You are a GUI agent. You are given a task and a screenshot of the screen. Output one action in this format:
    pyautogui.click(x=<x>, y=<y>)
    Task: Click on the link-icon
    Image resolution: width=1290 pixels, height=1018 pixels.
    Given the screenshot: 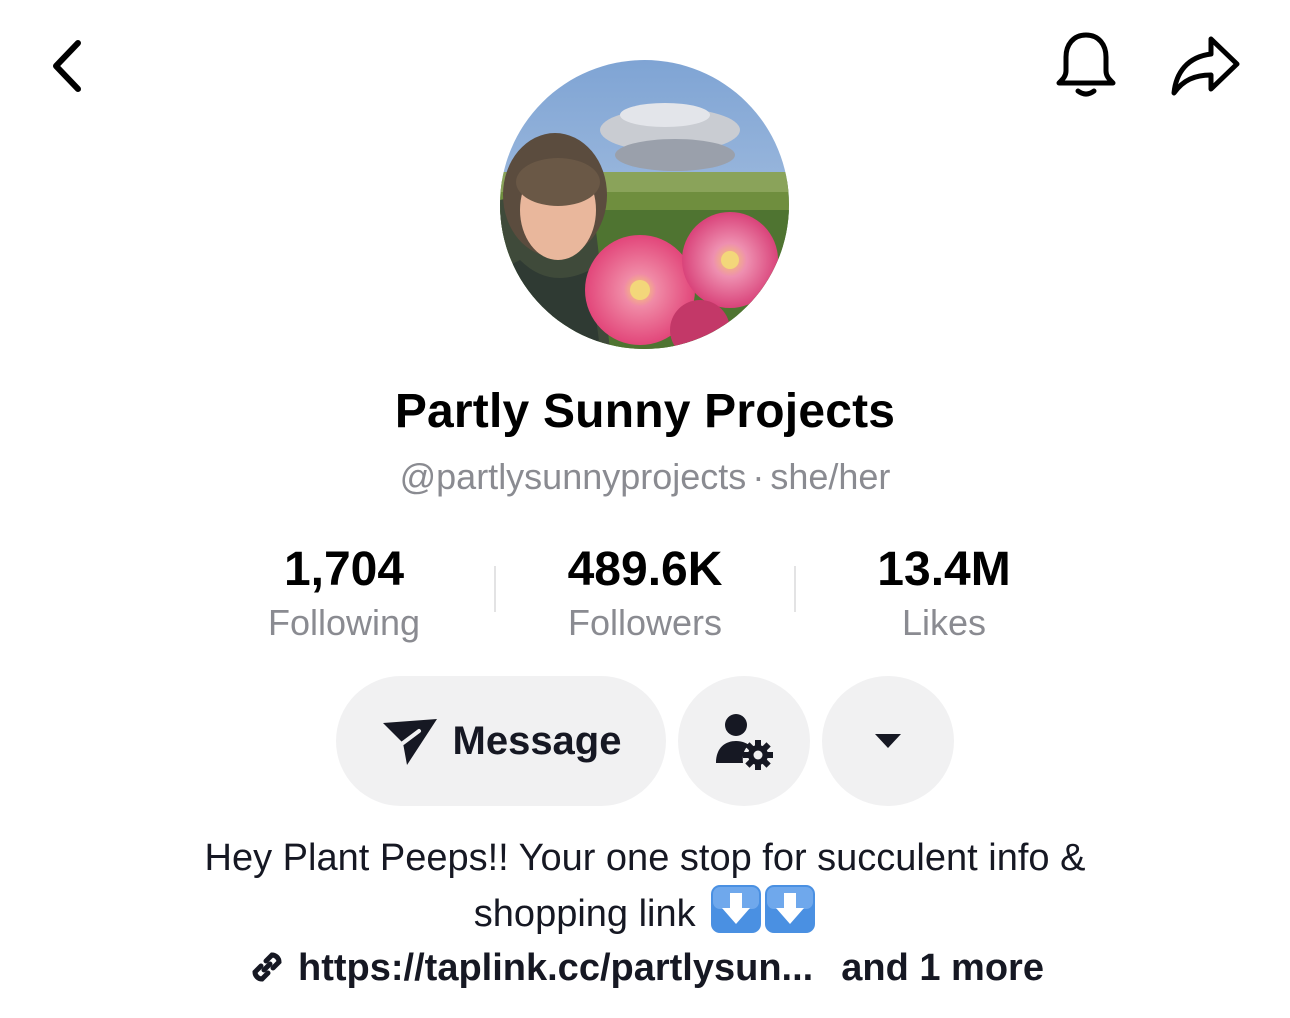 What is the action you would take?
    pyautogui.click(x=267, y=967)
    